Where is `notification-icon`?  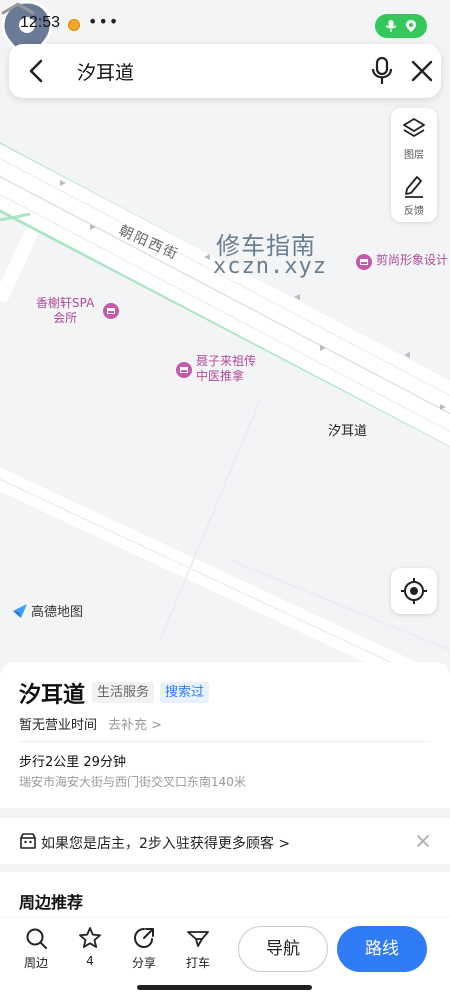
notification-icon is located at coordinates (74, 25).